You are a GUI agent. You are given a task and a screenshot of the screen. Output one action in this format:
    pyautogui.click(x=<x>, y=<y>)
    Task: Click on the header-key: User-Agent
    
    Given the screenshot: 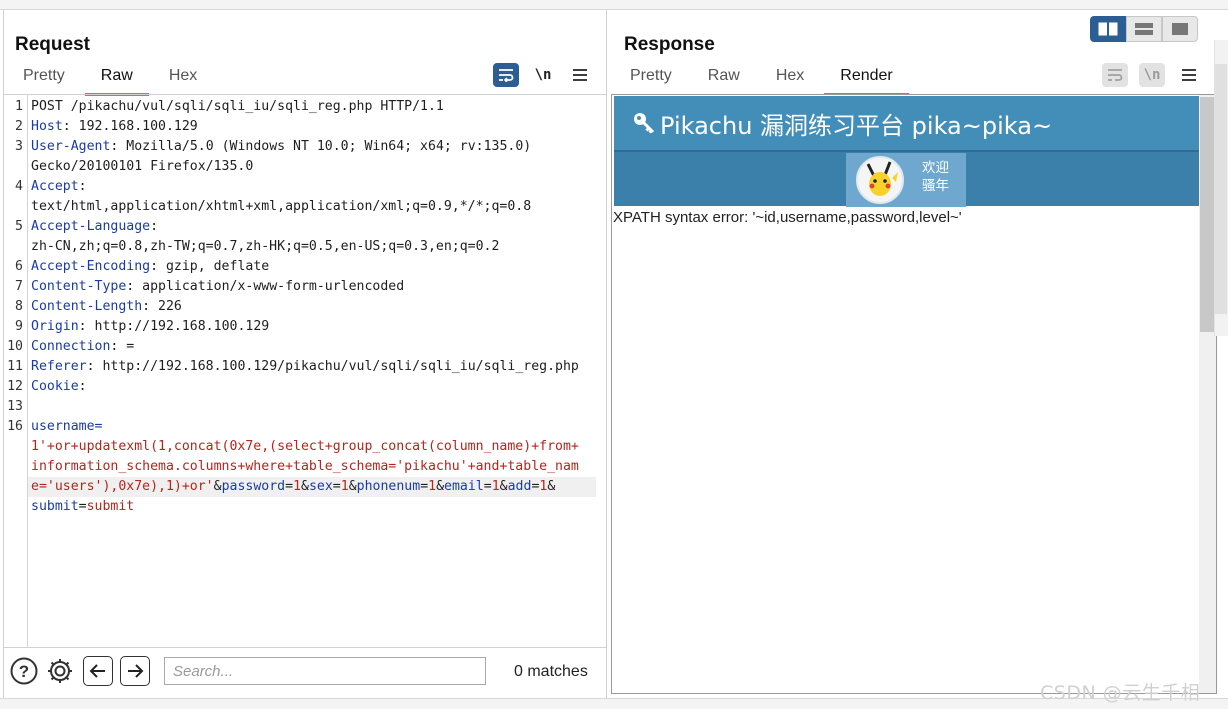 What is the action you would take?
    pyautogui.click(x=71, y=146)
    